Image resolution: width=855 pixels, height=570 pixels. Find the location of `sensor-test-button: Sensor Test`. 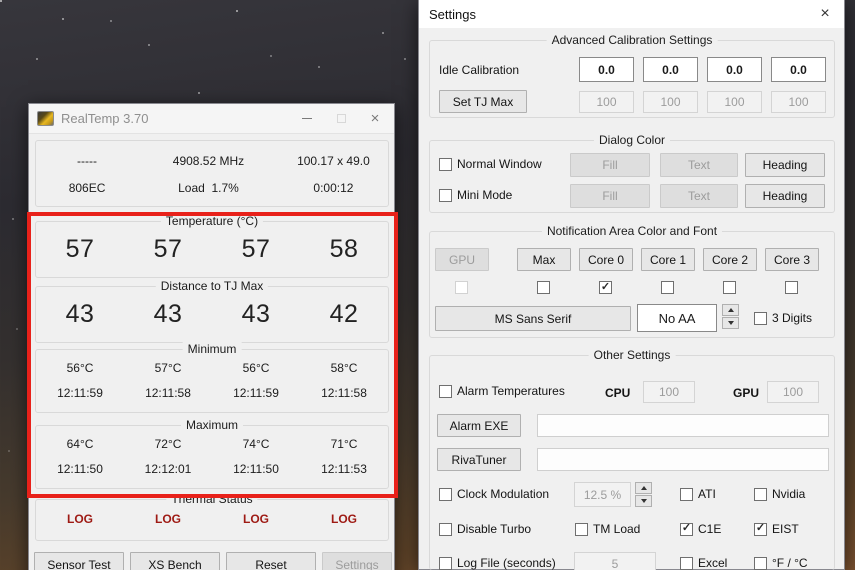

sensor-test-button: Sensor Test is located at coordinates (79, 561).